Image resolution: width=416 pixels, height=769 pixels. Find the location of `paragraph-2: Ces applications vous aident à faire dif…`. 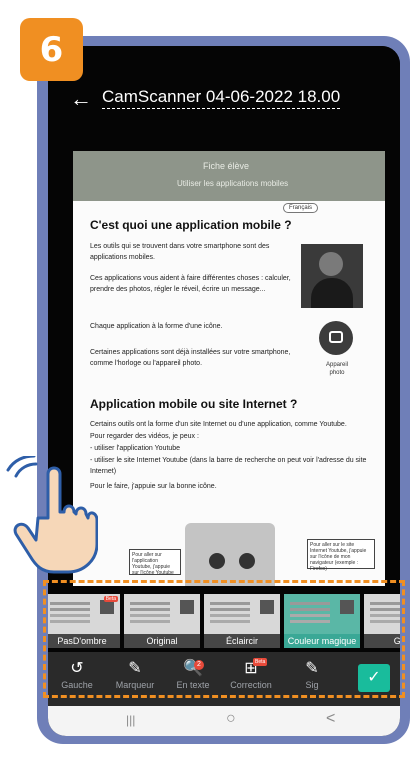

paragraph-2: Ces applications vous aident à faire dif… is located at coordinates (190, 284).